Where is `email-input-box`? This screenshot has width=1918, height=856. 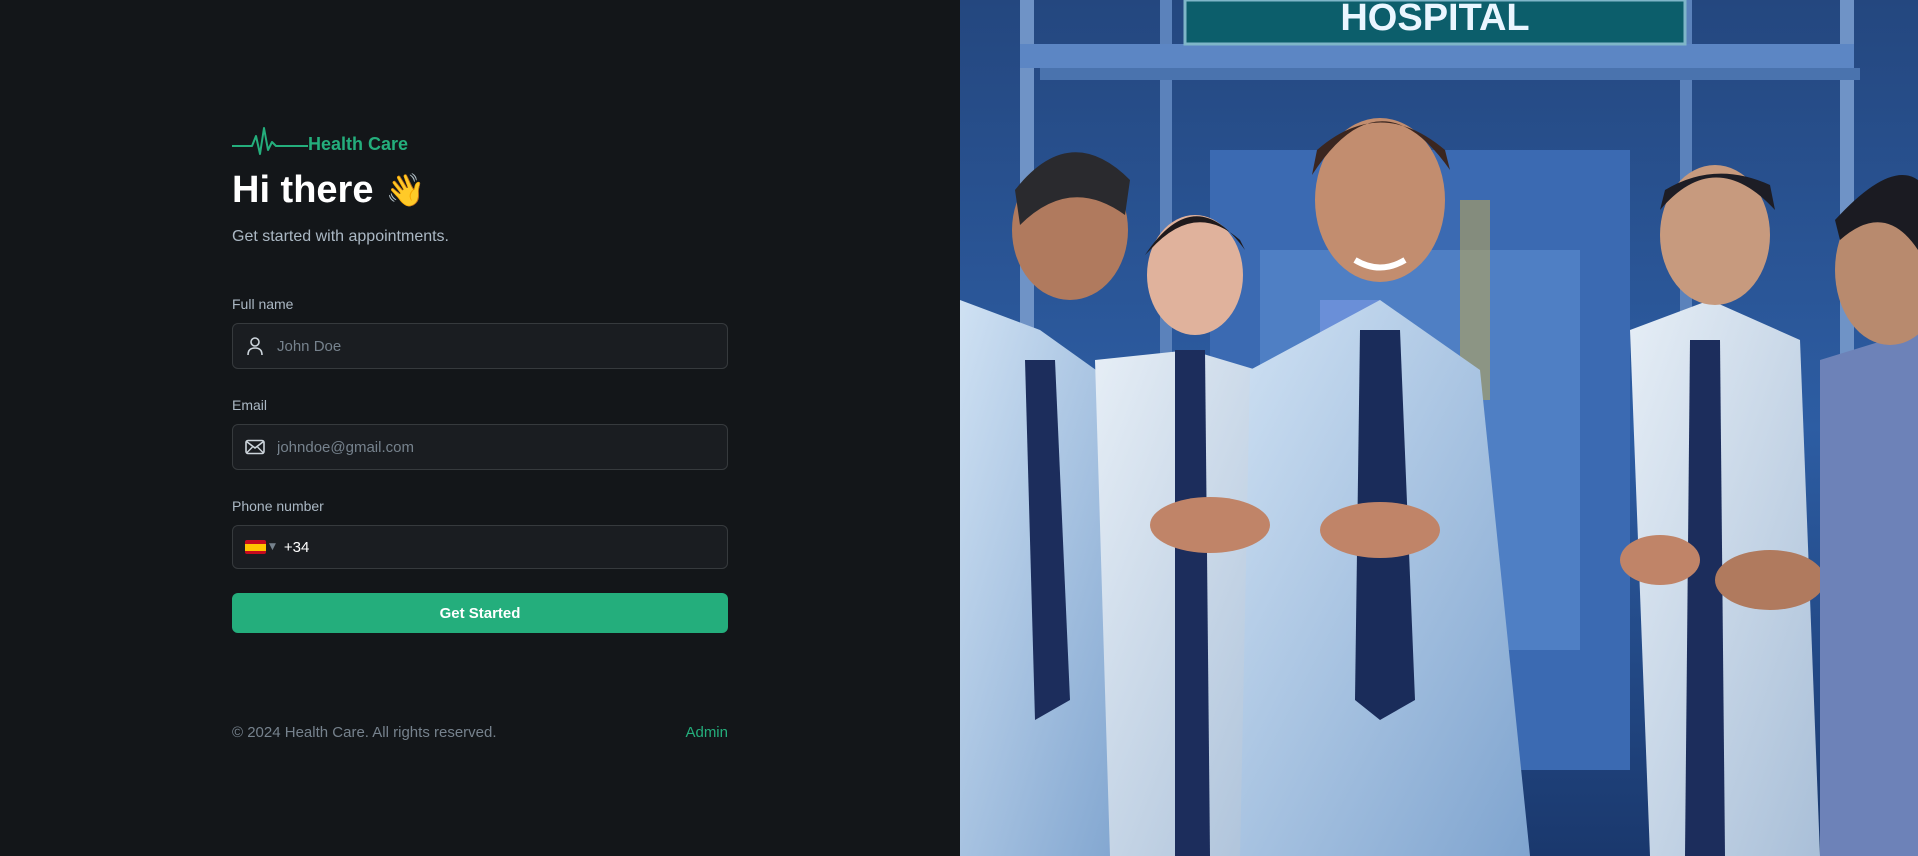
email-input-box is located at coordinates (480, 447).